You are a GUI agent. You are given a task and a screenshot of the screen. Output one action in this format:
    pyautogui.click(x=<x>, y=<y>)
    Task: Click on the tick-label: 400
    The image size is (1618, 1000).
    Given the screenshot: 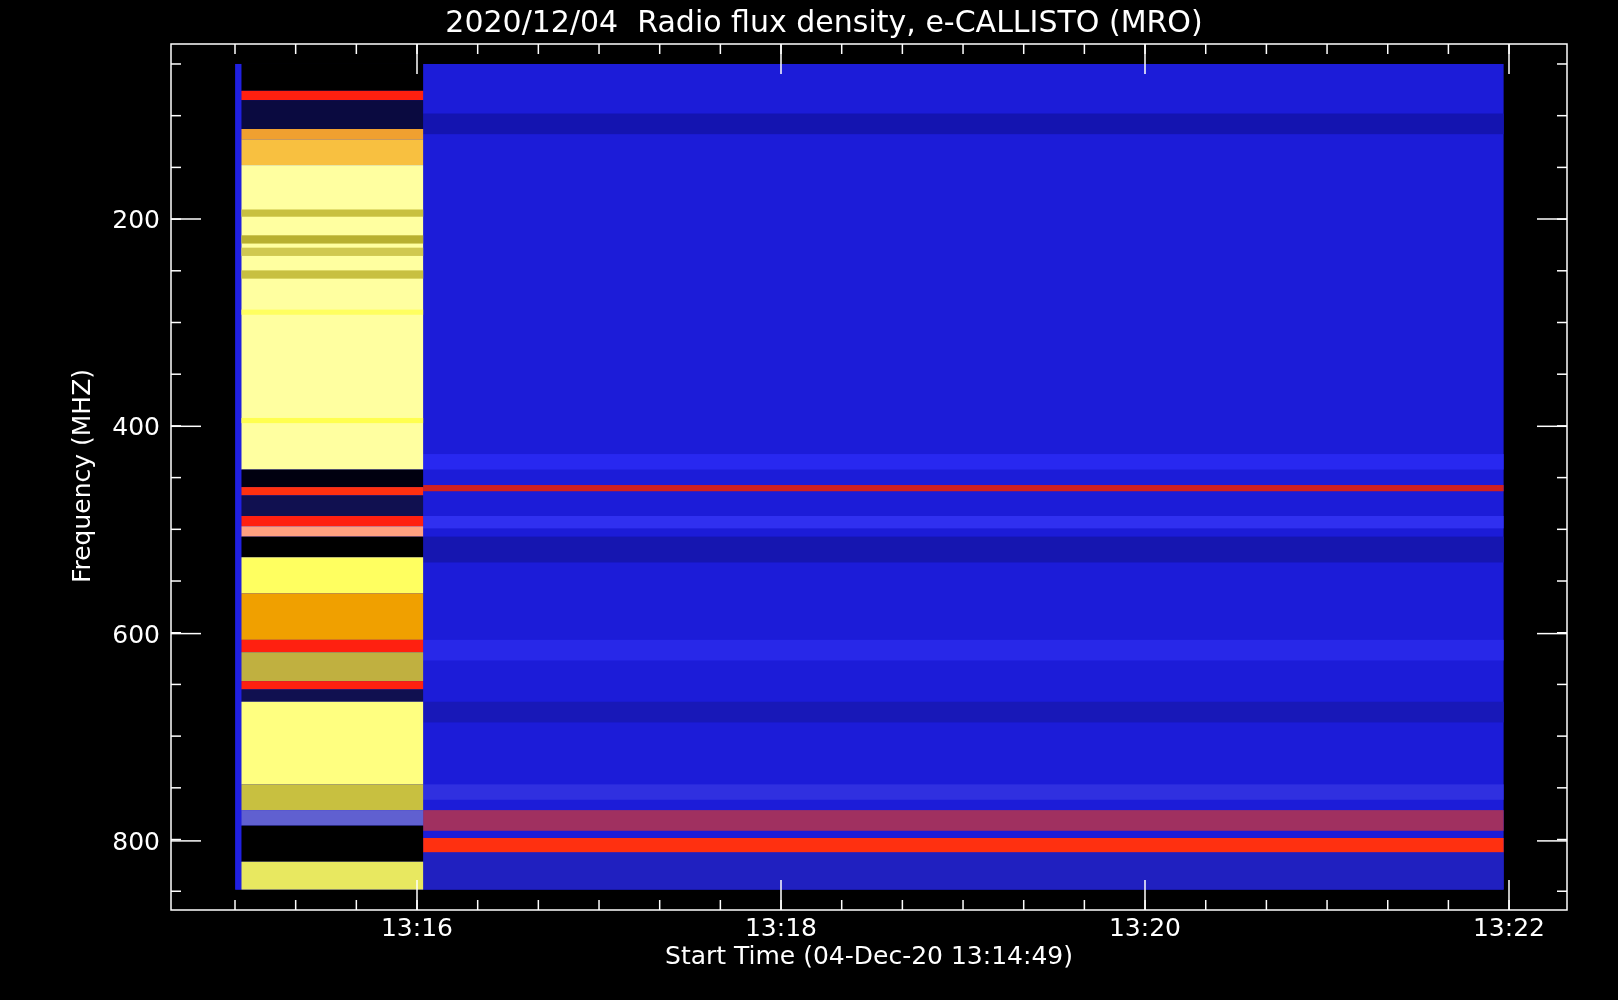 What is the action you would take?
    pyautogui.click(x=136, y=427)
    